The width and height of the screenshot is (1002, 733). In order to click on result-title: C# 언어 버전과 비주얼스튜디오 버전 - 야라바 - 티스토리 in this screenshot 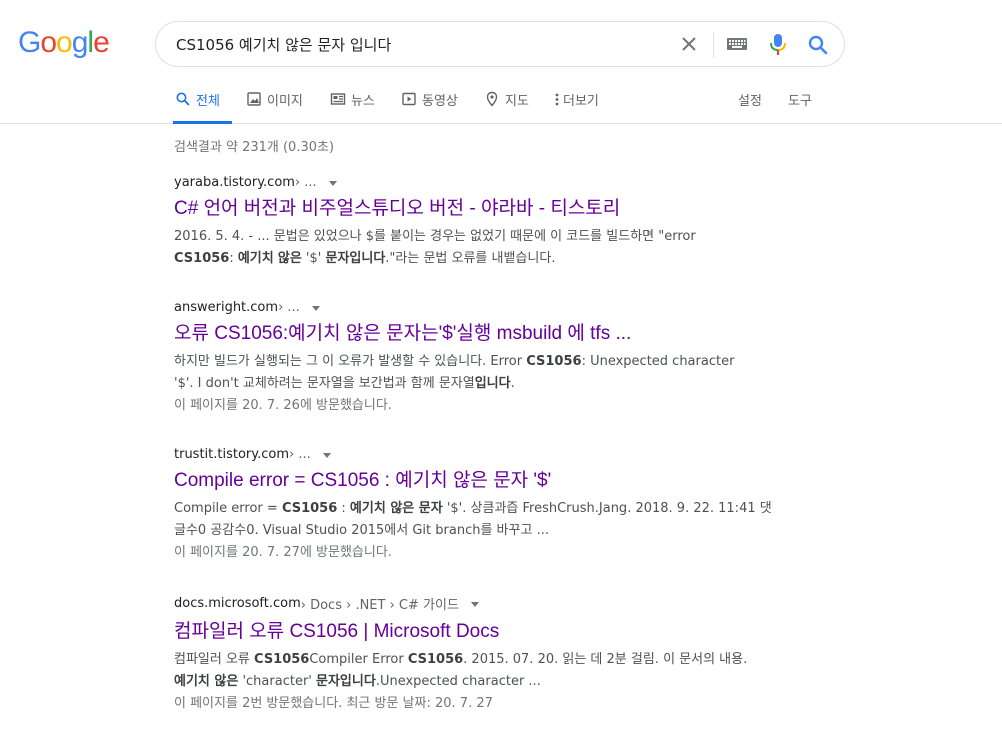, I will do `click(484, 209)`.